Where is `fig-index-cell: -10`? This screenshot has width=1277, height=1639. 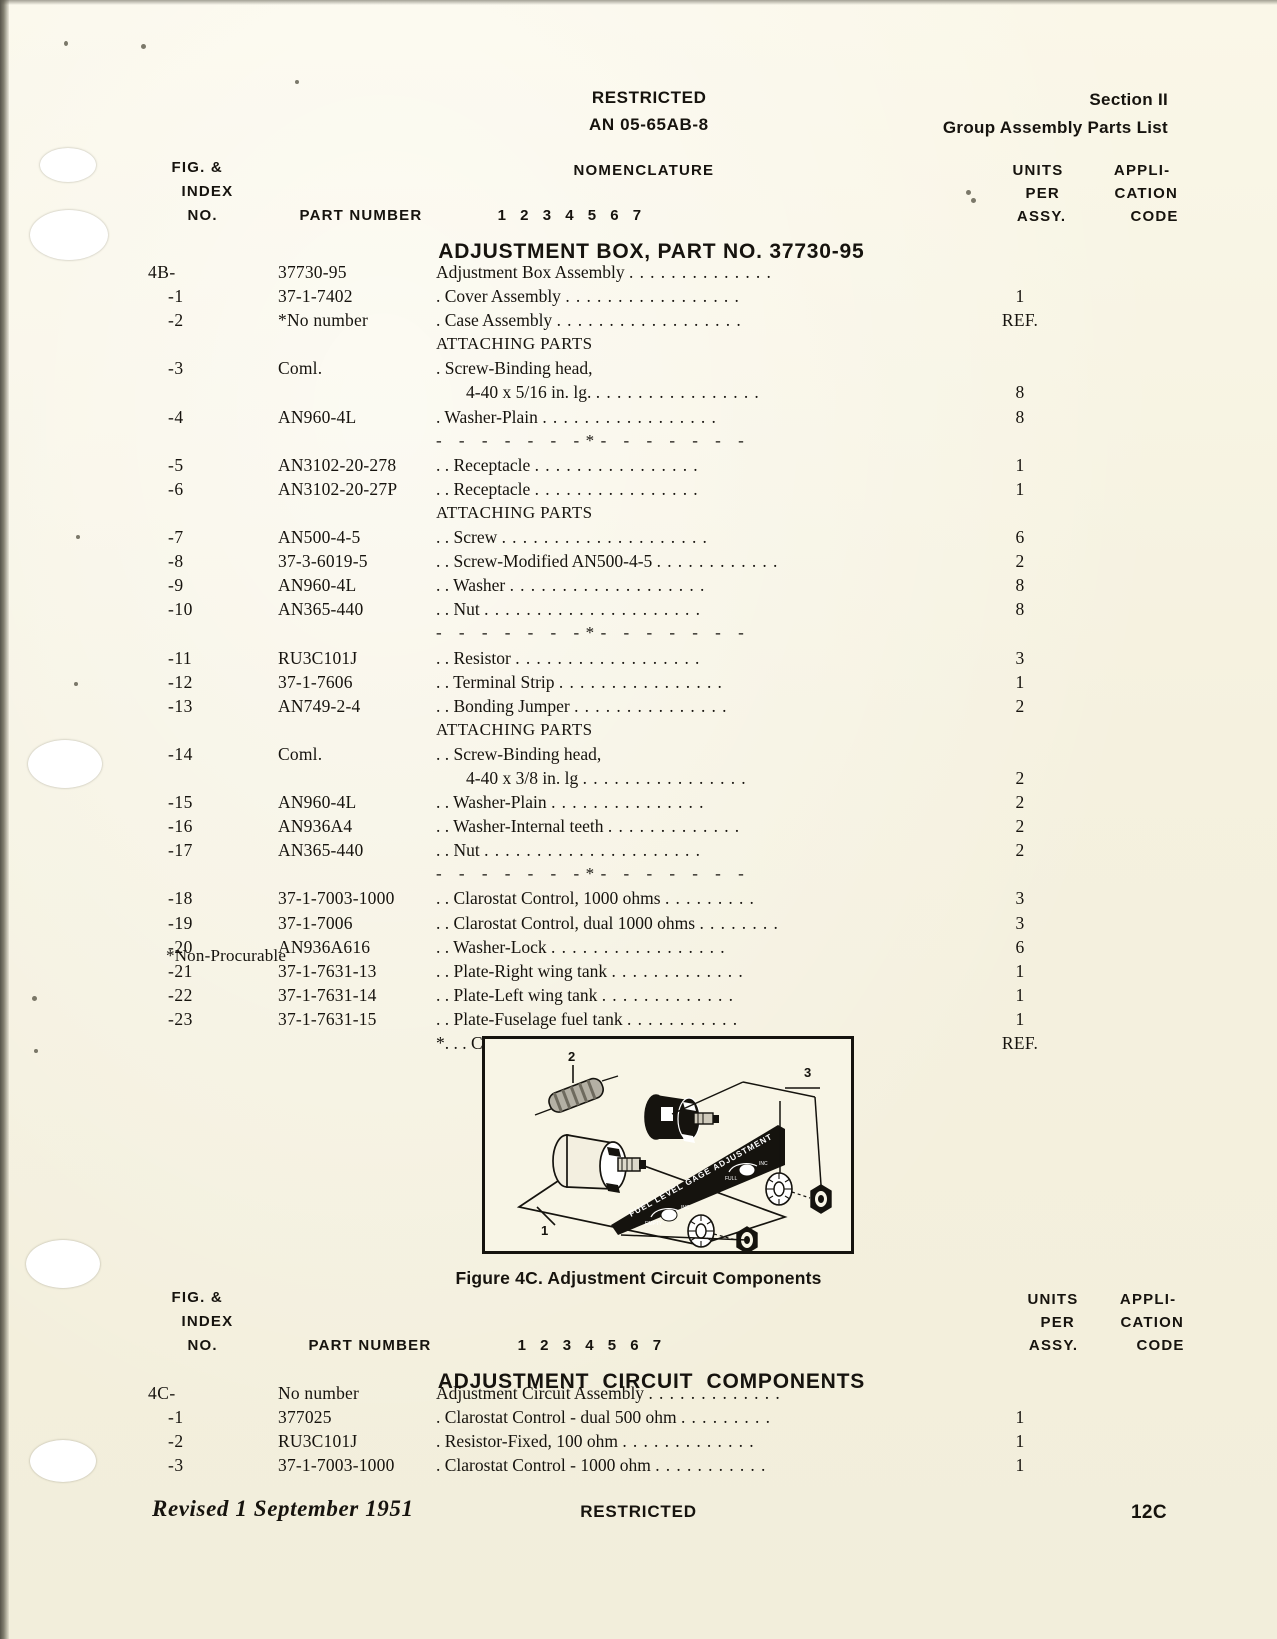
fig-index-cell: -10 is located at coordinates (180, 609).